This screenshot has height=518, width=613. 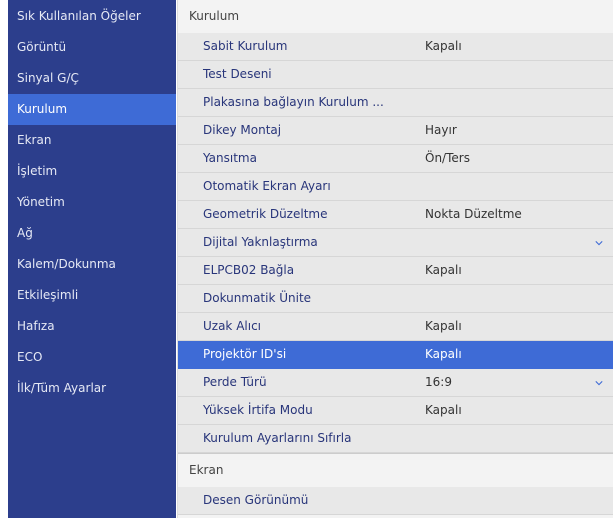 What do you see at coordinates (245, 46) in the screenshot?
I see `row-label: Sabit Kurulum` at bounding box center [245, 46].